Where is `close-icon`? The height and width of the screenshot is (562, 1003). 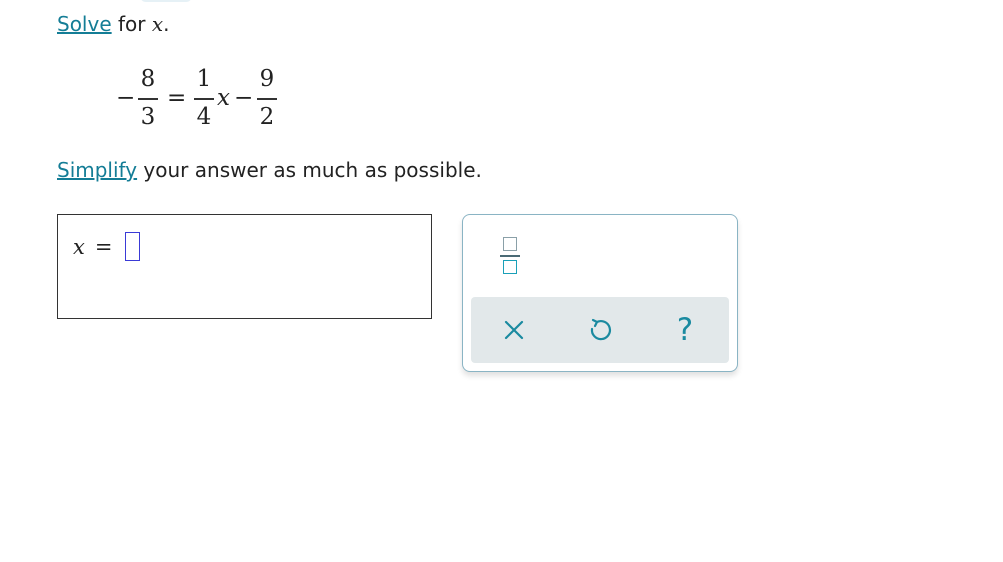
close-icon is located at coordinates (514, 330).